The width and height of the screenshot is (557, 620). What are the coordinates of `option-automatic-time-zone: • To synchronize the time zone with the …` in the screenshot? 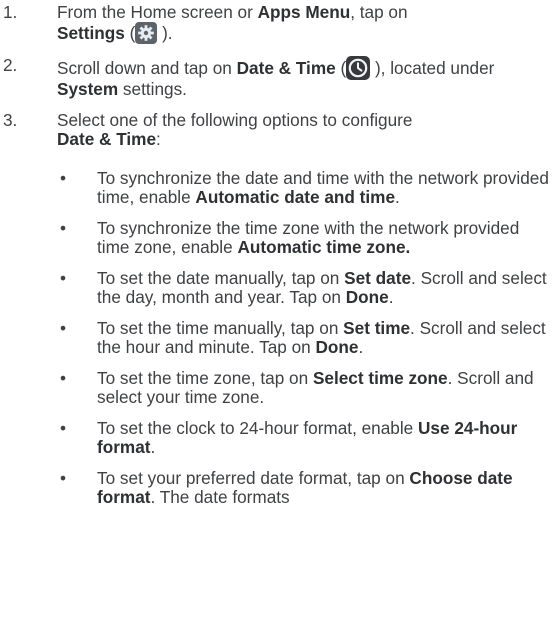 It's located at (278, 238).